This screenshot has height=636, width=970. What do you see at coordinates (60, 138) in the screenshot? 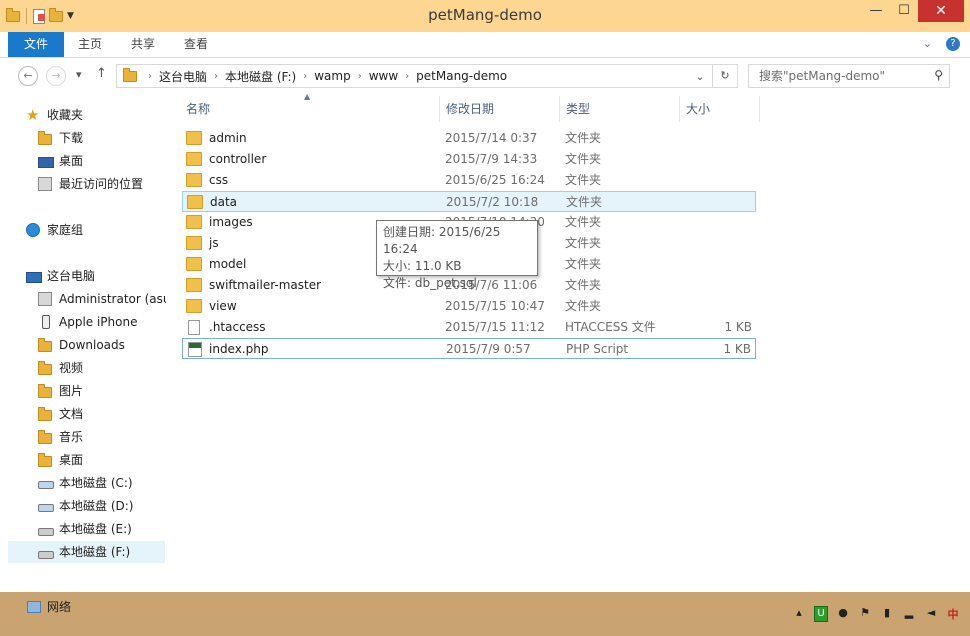
I see `nav-item-downloads-fav: 下载` at bounding box center [60, 138].